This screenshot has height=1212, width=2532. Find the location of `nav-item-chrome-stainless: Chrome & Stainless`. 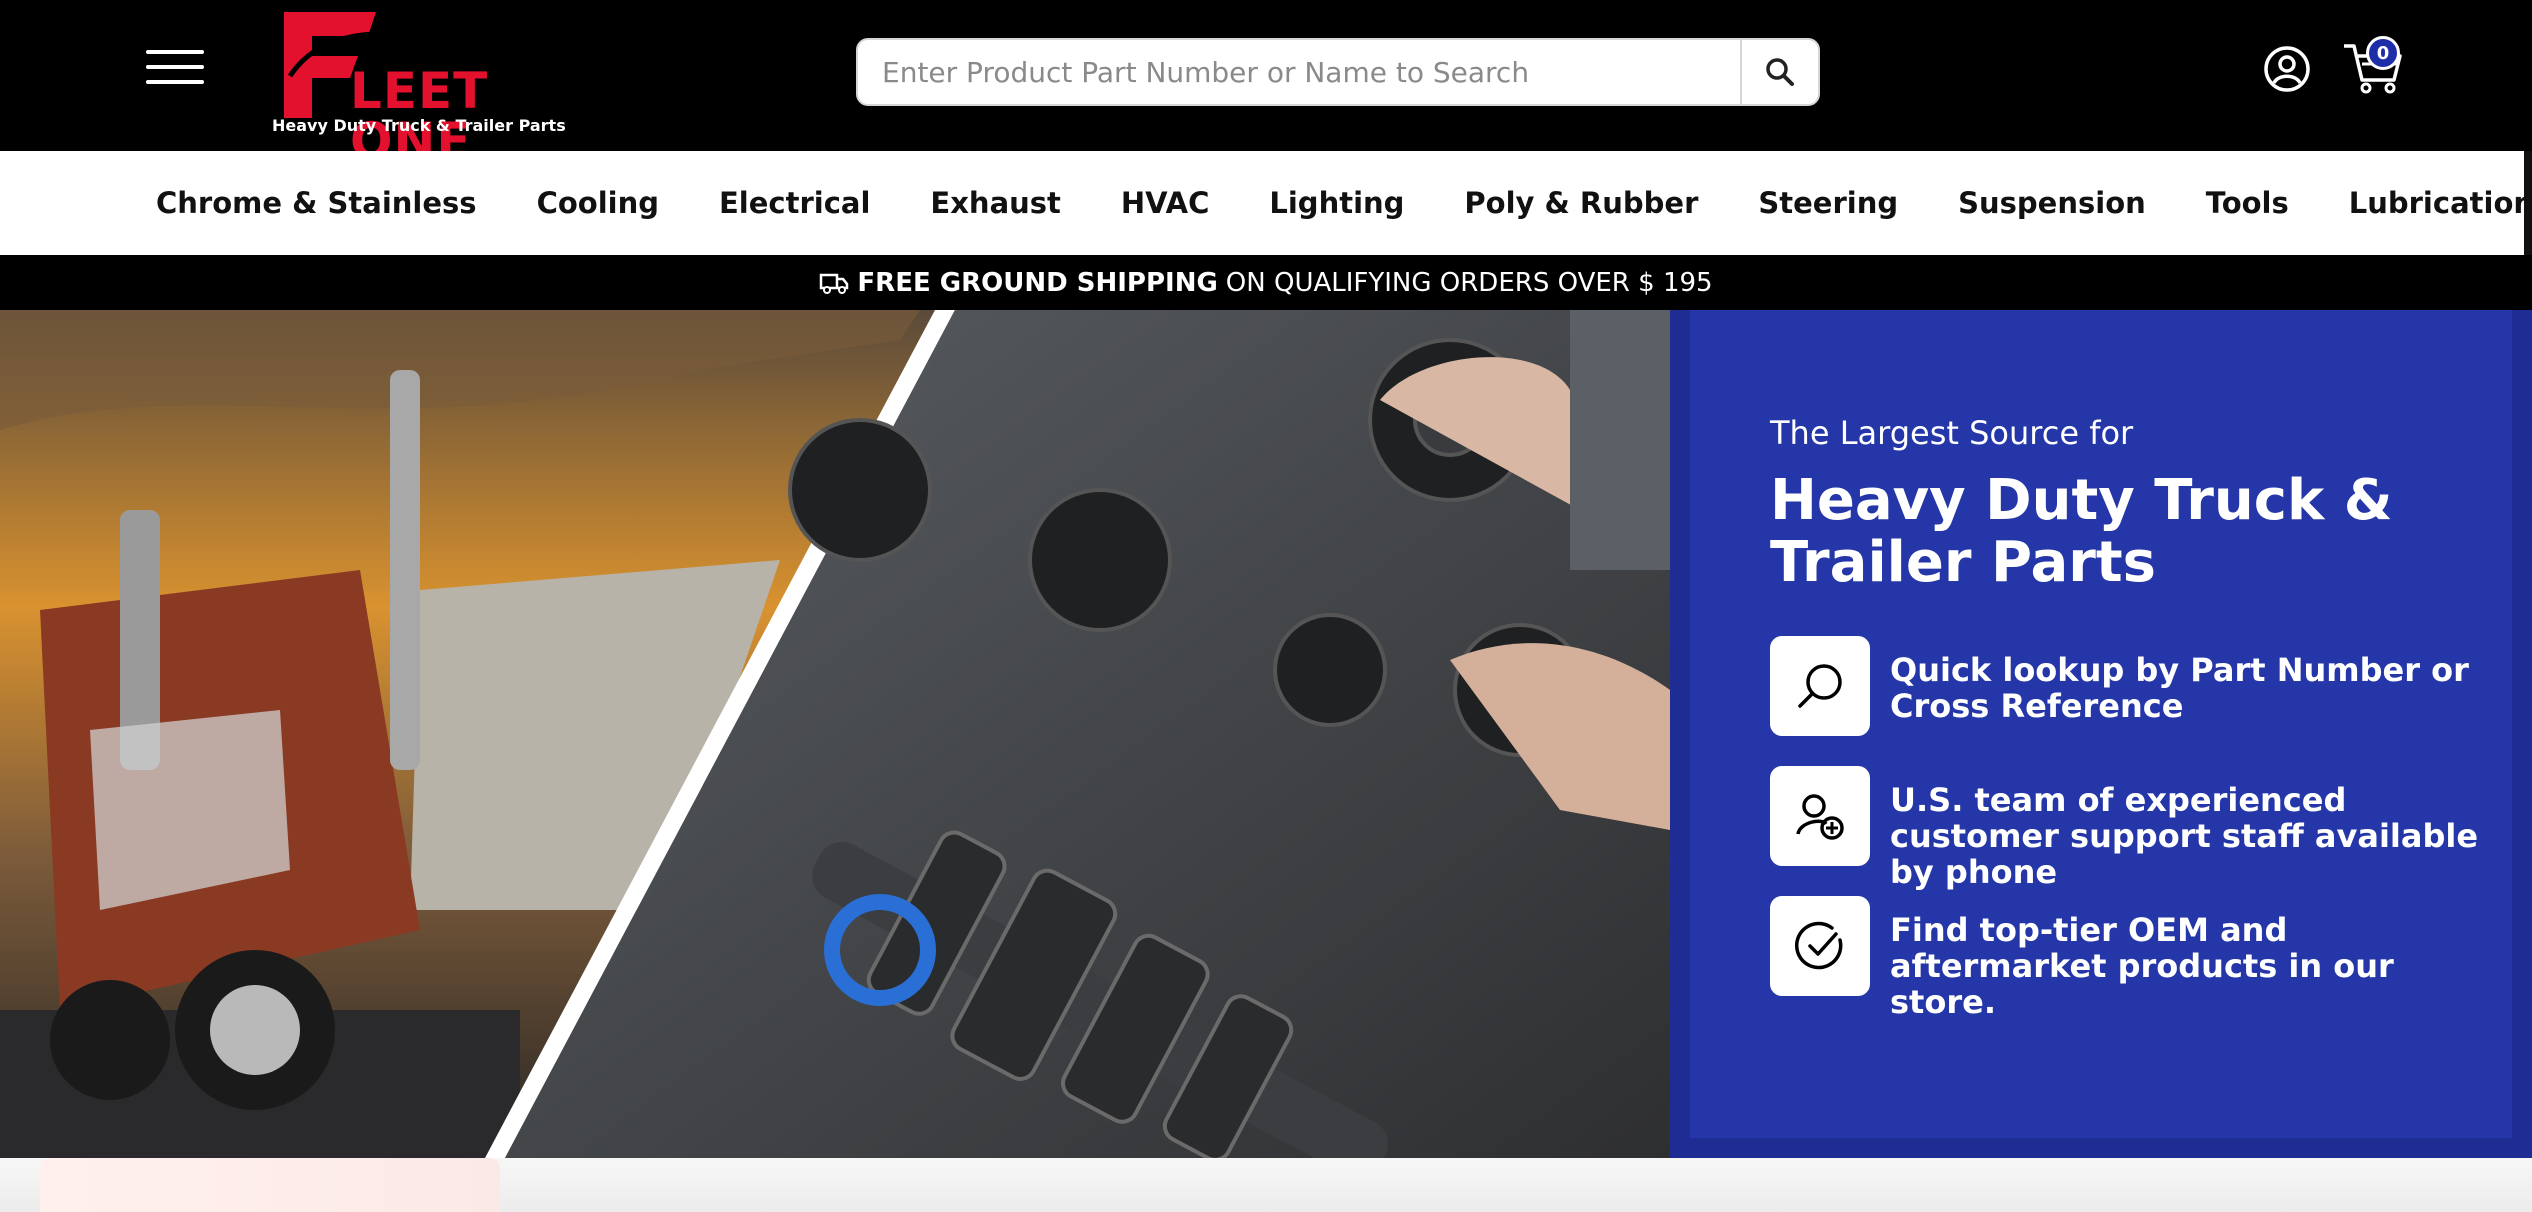

nav-item-chrome-stainless: Chrome & Stainless is located at coordinates (316, 203).